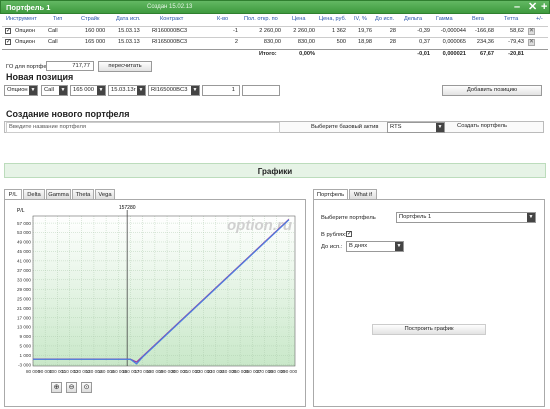 The width and height of the screenshot is (550, 409). I want to click on contract-select: RI165000BC3 ▼, so click(174, 90).